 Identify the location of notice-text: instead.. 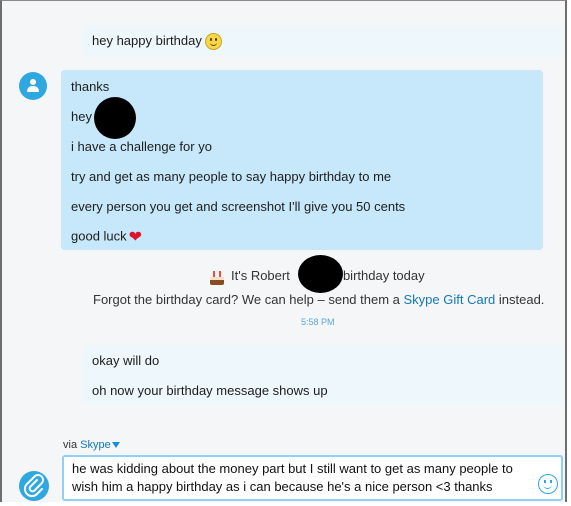
(520, 299).